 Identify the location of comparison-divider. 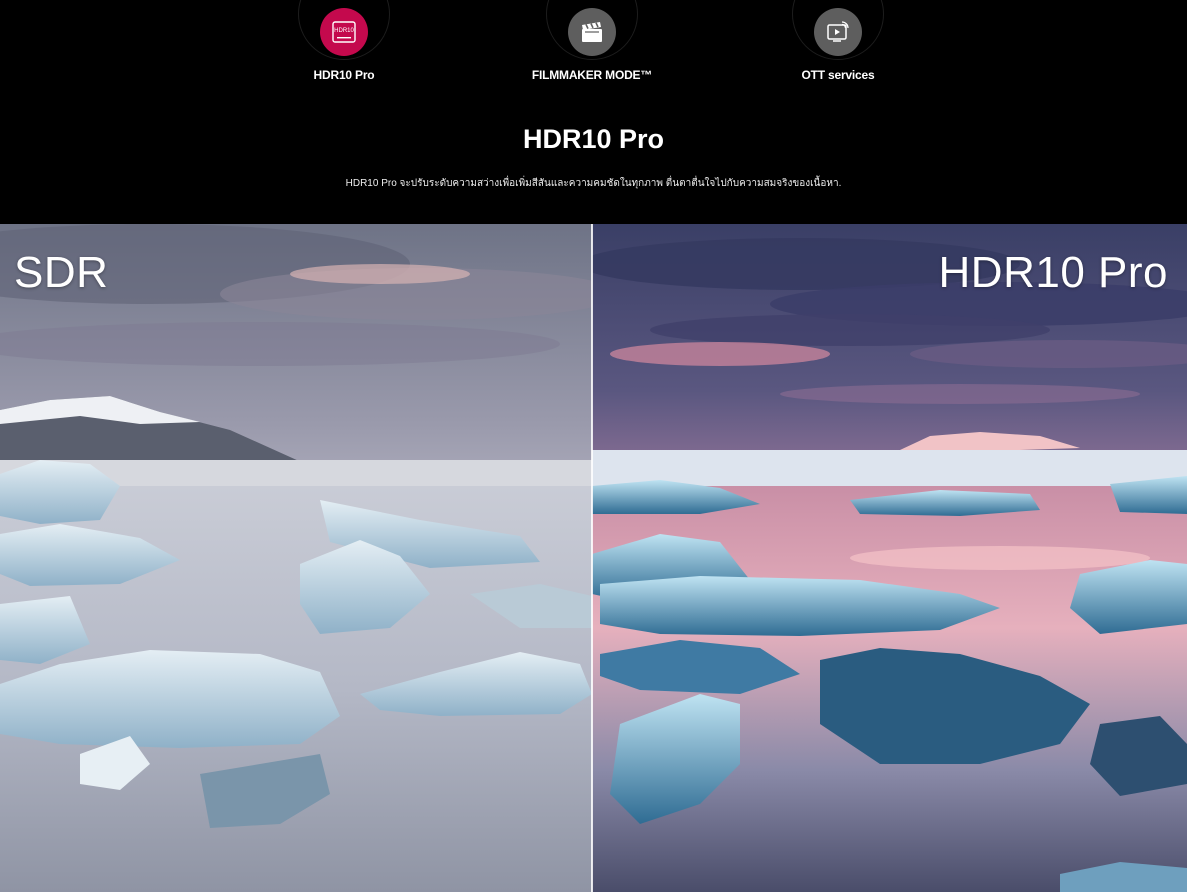
(592, 558).